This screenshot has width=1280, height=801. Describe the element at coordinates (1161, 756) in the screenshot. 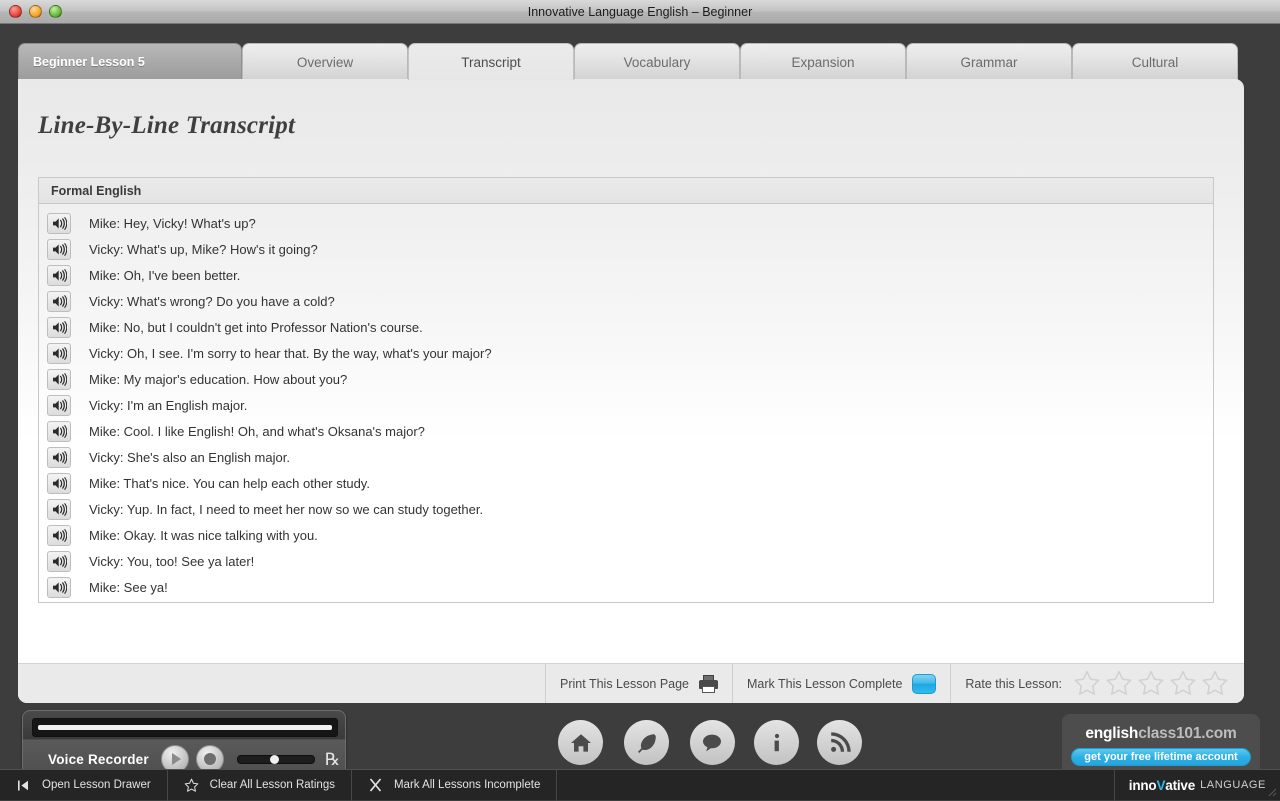

I see `free-account-button: get your free lifetime account` at that location.